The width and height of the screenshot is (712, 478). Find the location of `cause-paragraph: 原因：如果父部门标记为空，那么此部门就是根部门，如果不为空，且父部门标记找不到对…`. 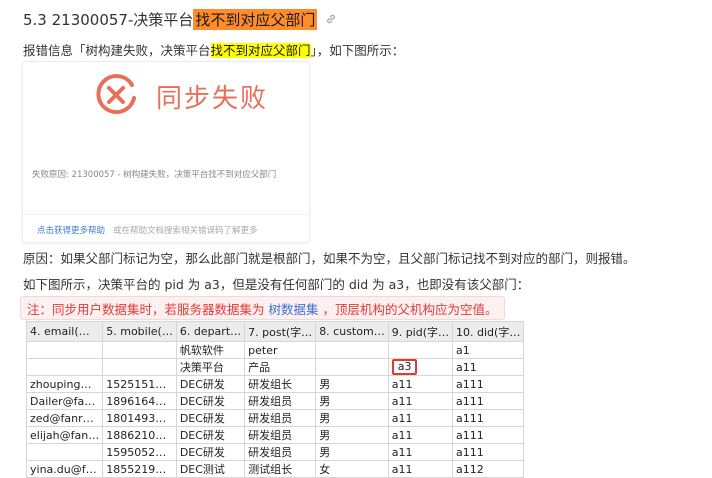

cause-paragraph: 原因：如果父部门标记为空，那么此部门就是根部门，如果不为空，且父部门标记找不到对… is located at coordinates (329, 258).